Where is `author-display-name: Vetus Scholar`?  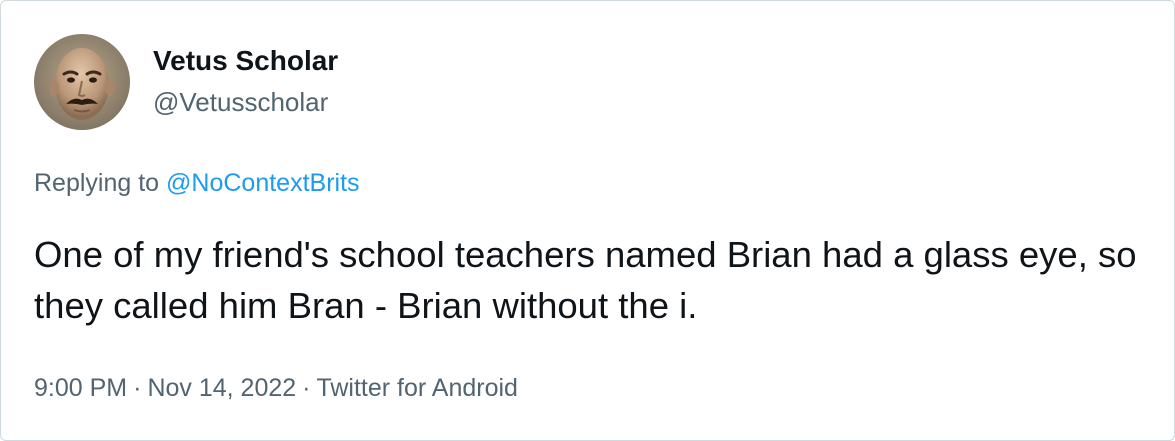 author-display-name: Vetus Scholar is located at coordinates (245, 61).